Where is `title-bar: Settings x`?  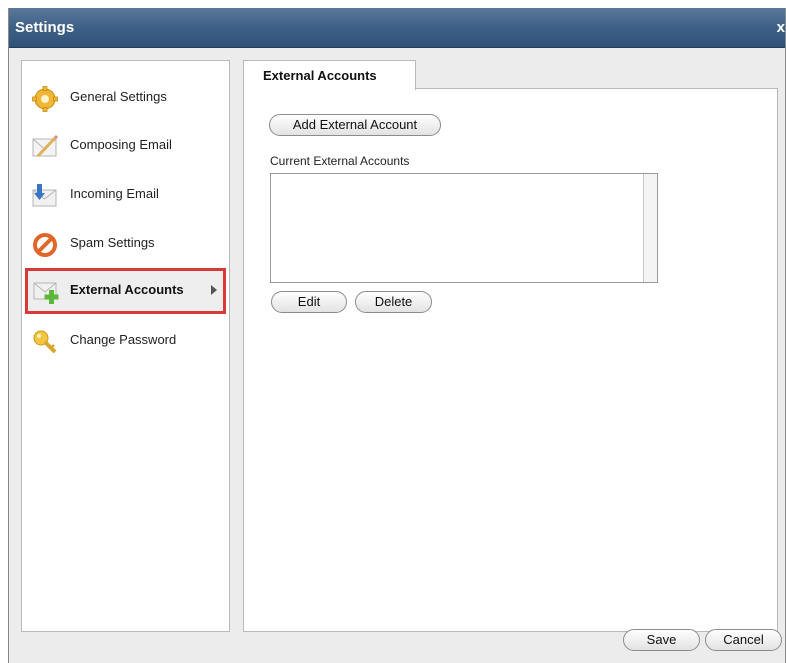 title-bar: Settings x is located at coordinates (397, 28).